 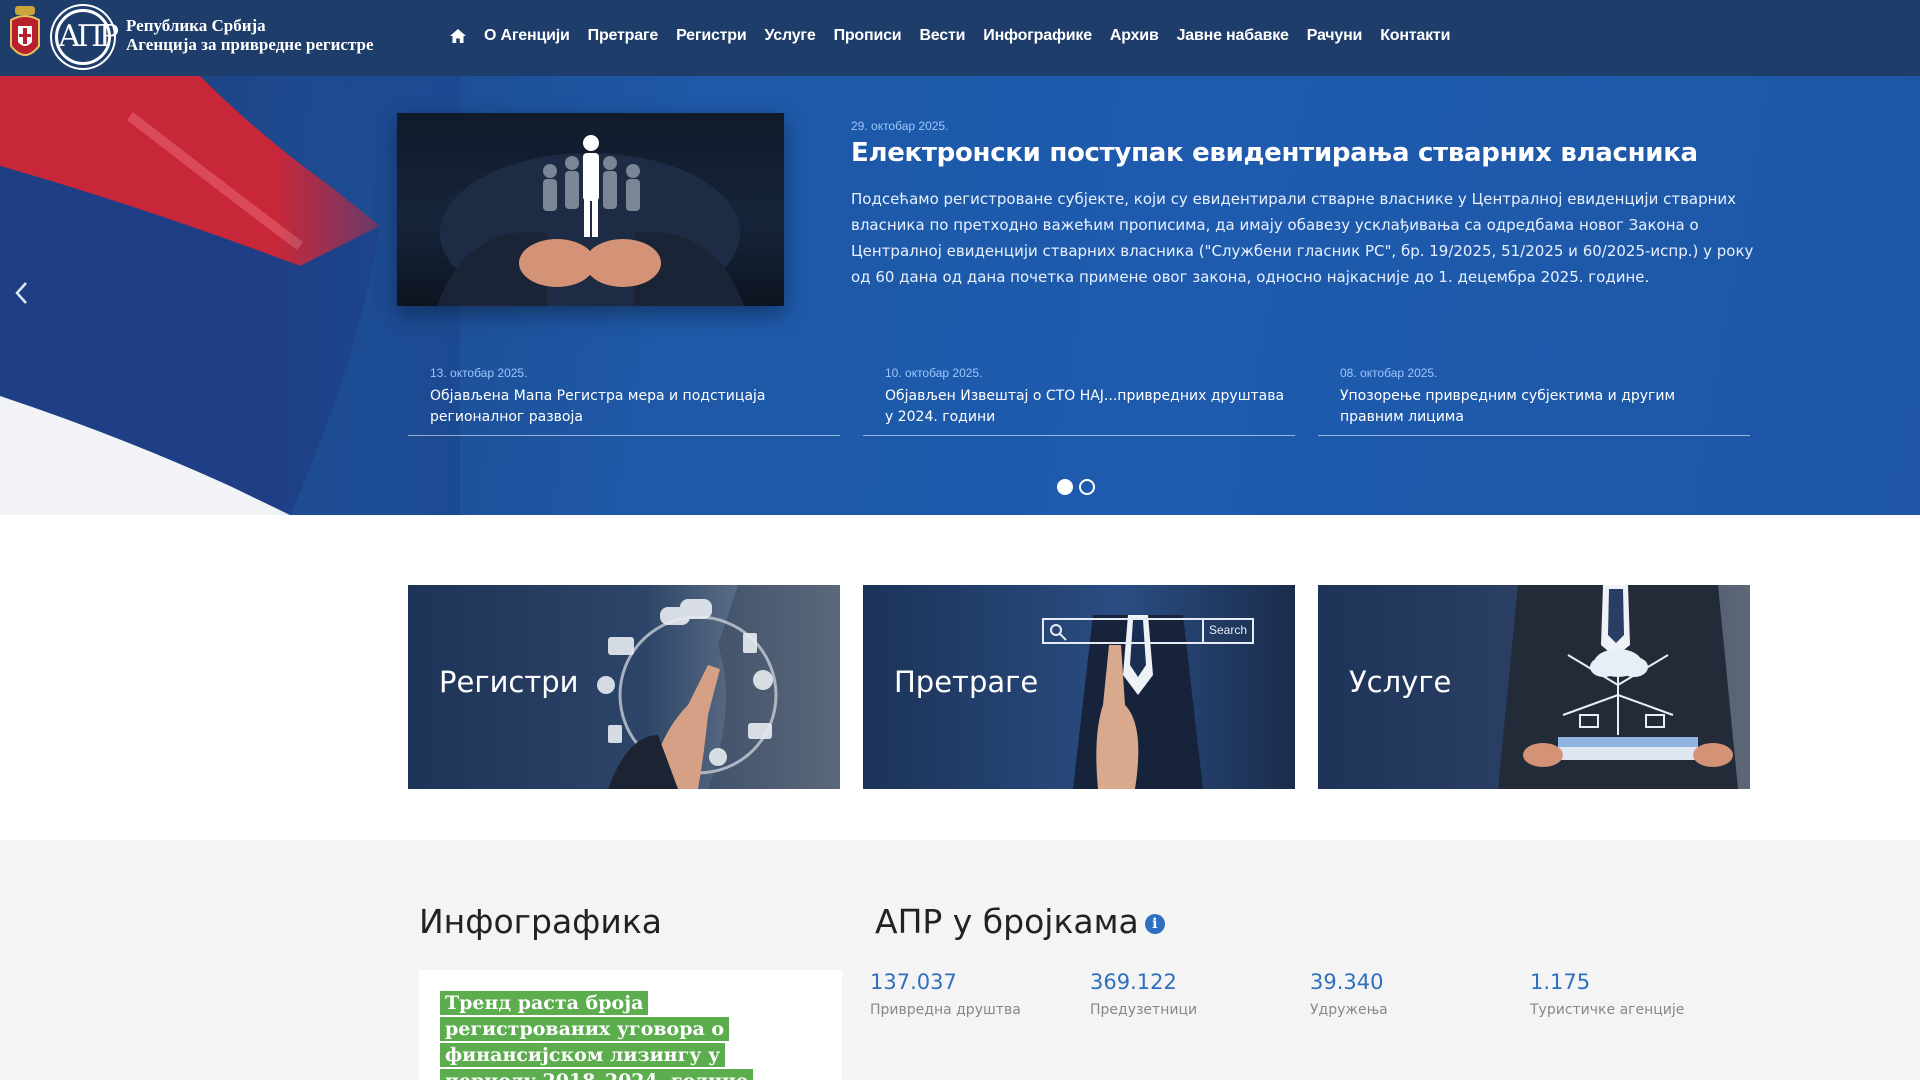 What do you see at coordinates (479, 373) in the screenshot?
I see `news-date: 13. октобар 2025.` at bounding box center [479, 373].